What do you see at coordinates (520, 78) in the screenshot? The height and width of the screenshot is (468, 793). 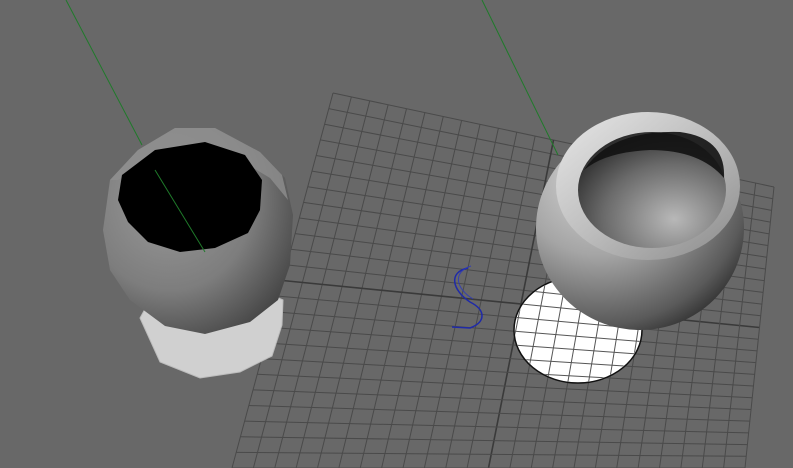 I see `pivot-line-right` at bounding box center [520, 78].